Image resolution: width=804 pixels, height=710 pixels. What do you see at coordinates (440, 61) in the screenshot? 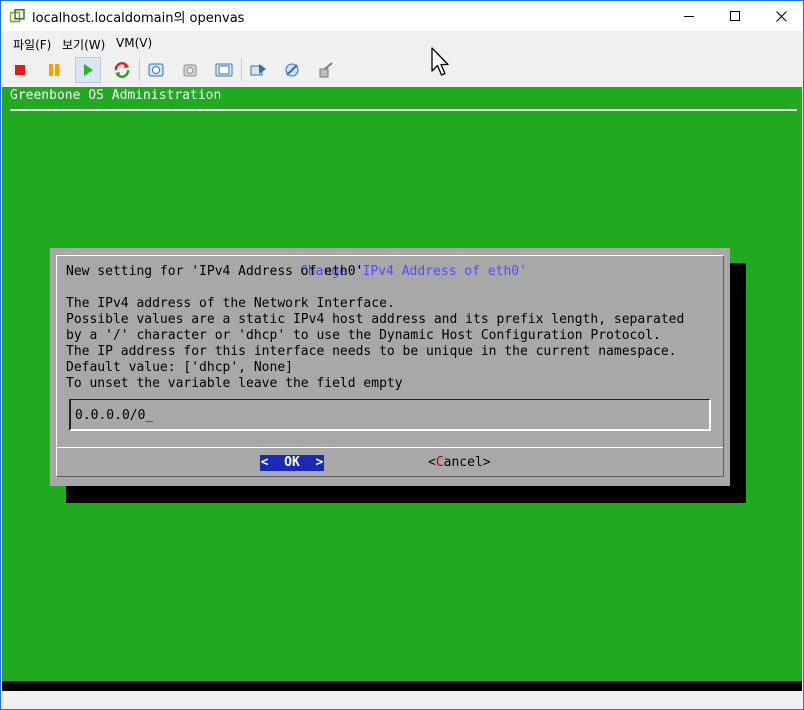
I see `mouse-cursor-icon` at bounding box center [440, 61].